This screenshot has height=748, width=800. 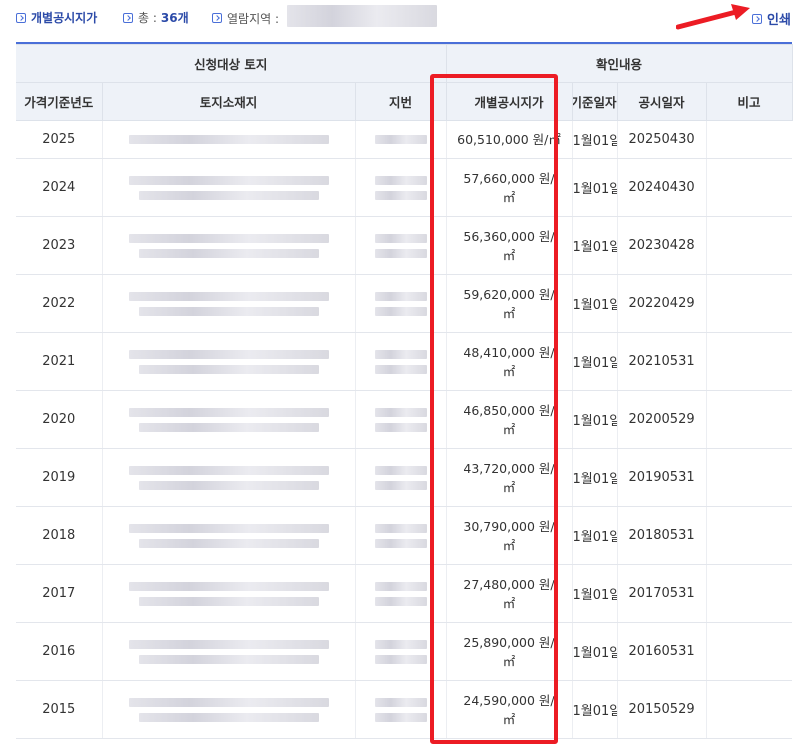 What do you see at coordinates (59, 245) in the screenshot?
I see `year-cell: 2023` at bounding box center [59, 245].